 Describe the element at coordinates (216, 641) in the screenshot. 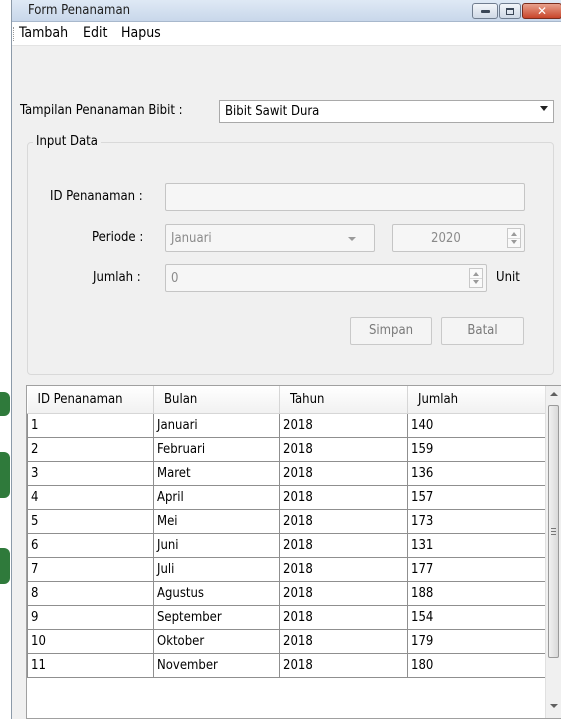

I see `table-cell: Oktober` at that location.